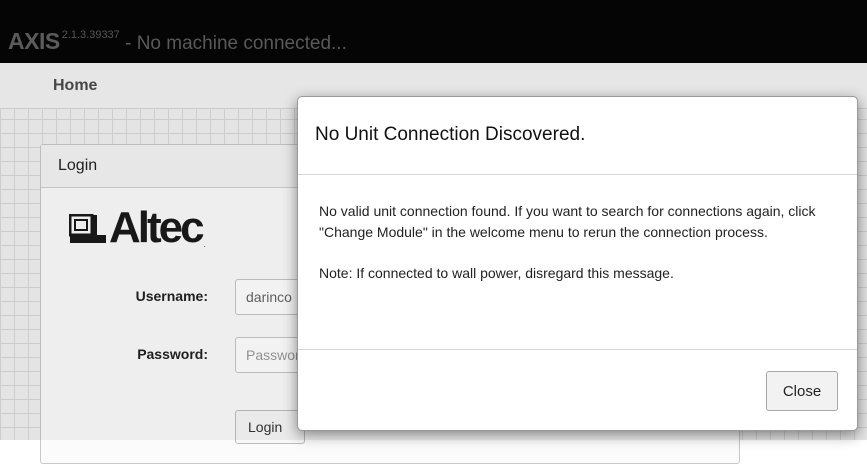 This screenshot has width=867, height=464. I want to click on password-label: Password:, so click(172, 354).